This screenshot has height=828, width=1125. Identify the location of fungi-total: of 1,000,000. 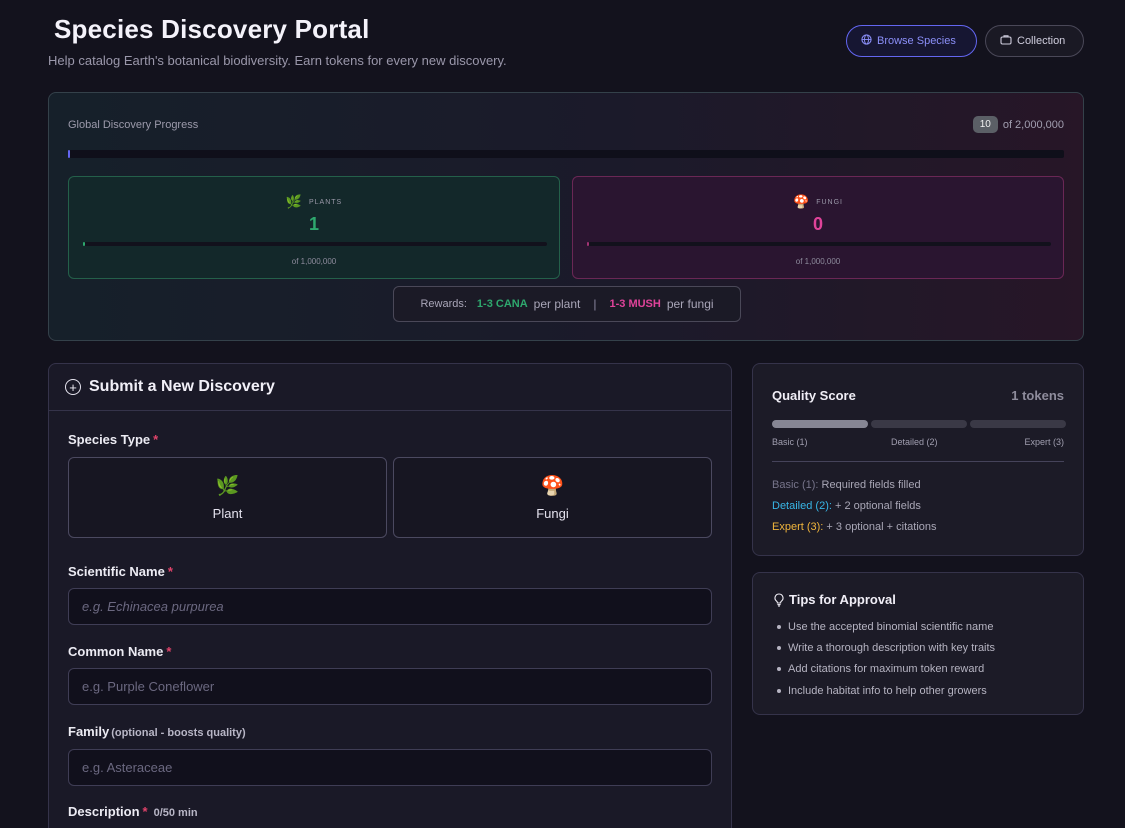
(818, 261).